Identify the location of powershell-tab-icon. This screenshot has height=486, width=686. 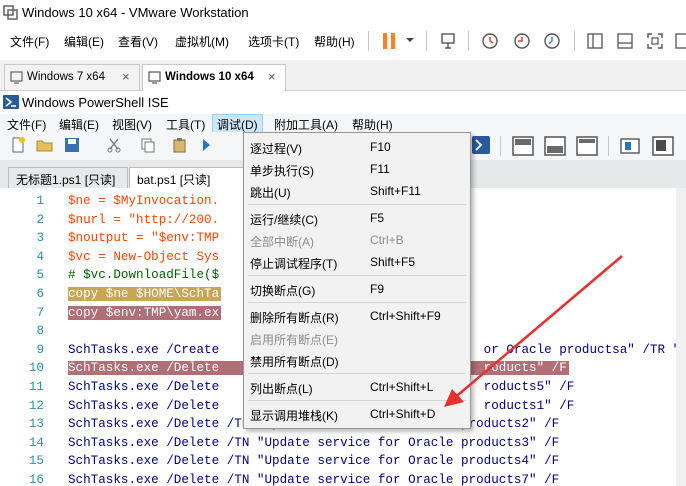
(481, 145).